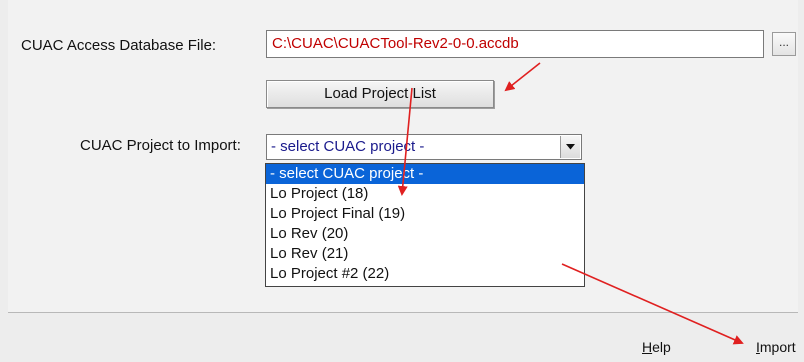 Image resolution: width=804 pixels, height=362 pixels. I want to click on project-option: Lo Project (18), so click(425, 194).